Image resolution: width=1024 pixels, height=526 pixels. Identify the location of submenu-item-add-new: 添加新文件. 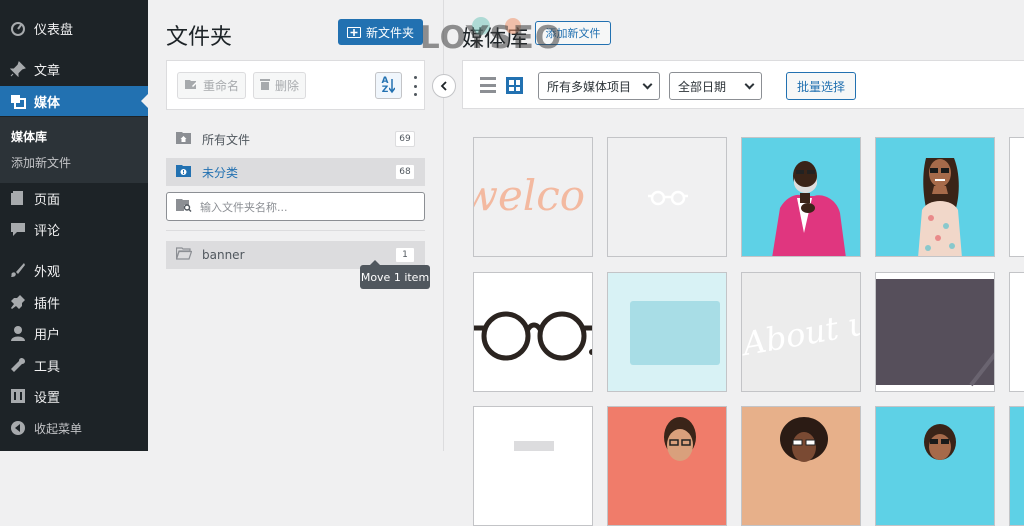
(41, 162).